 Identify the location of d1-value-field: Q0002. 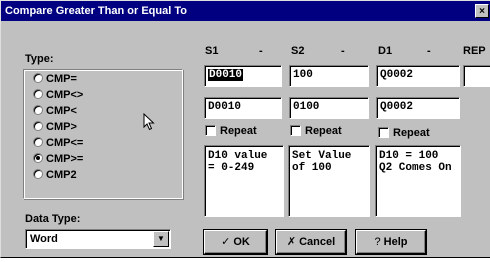
(418, 108).